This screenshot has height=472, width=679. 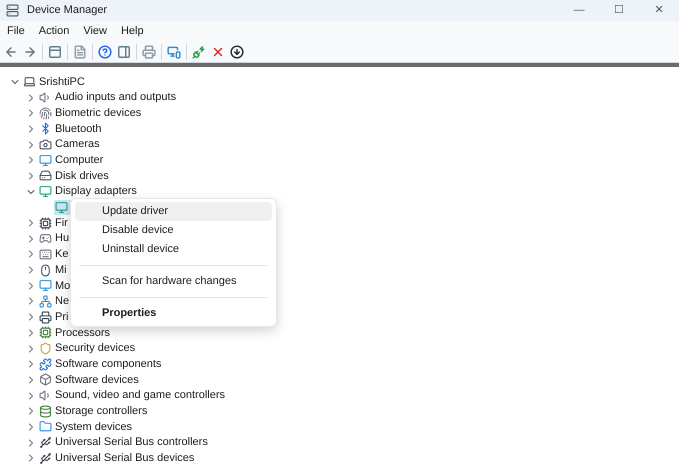 What do you see at coordinates (45, 175) in the screenshot?
I see `drive-icon` at bounding box center [45, 175].